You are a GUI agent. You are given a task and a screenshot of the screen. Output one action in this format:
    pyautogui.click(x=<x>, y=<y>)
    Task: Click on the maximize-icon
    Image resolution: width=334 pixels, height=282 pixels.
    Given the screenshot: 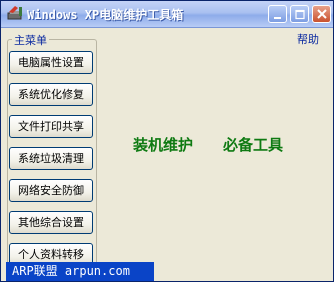 What is the action you would take?
    pyautogui.click(x=300, y=14)
    